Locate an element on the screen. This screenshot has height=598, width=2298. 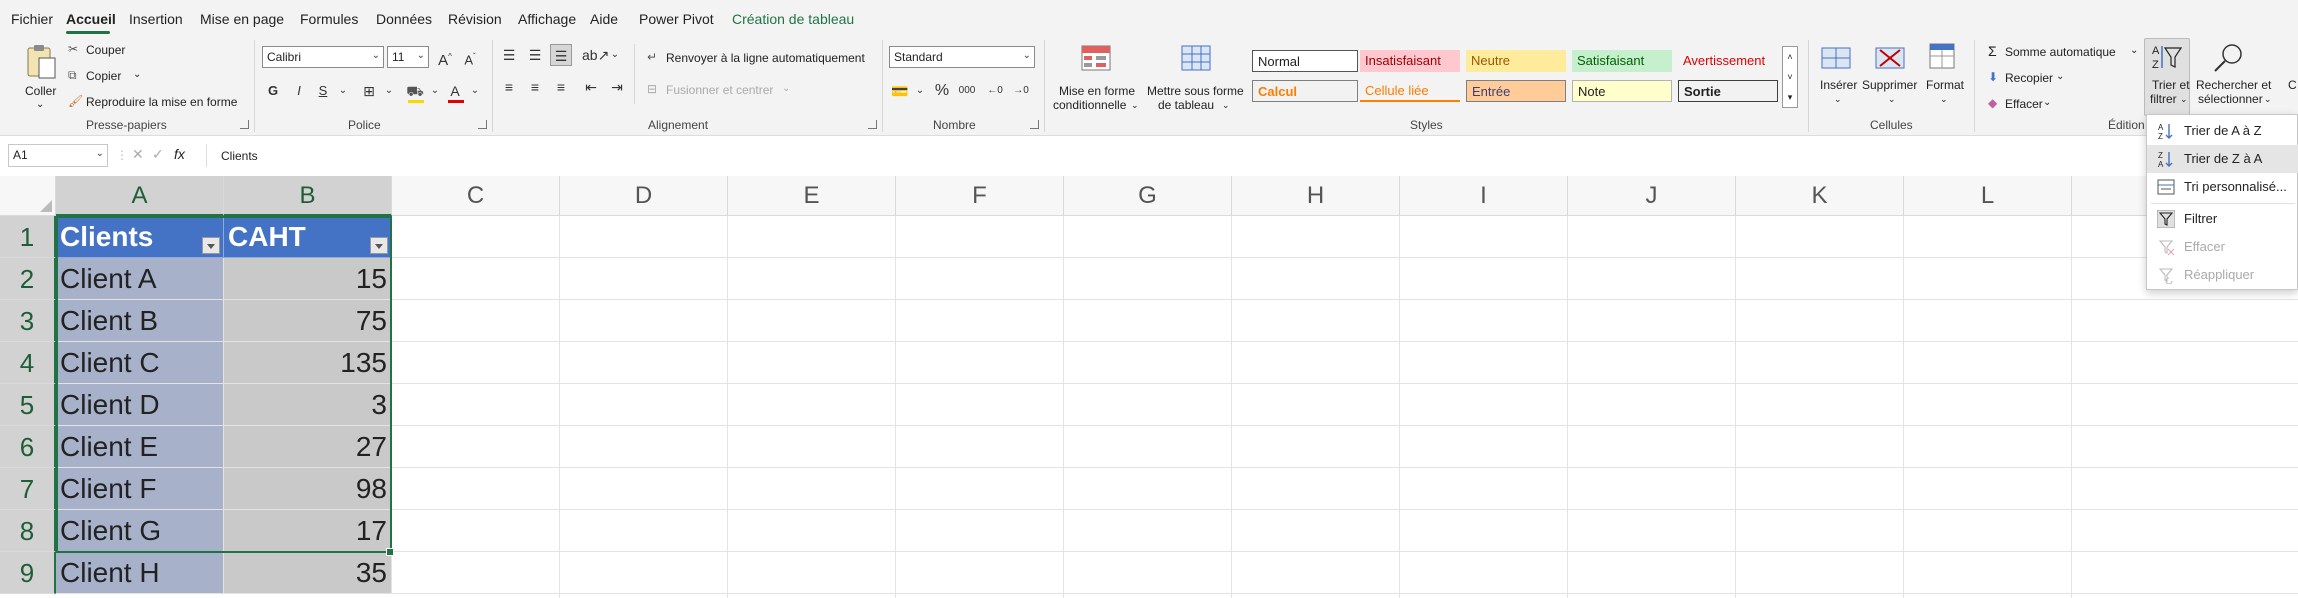
wrap-text-button: Renvoyer à la ligne automatiquement is located at coordinates (765, 58).